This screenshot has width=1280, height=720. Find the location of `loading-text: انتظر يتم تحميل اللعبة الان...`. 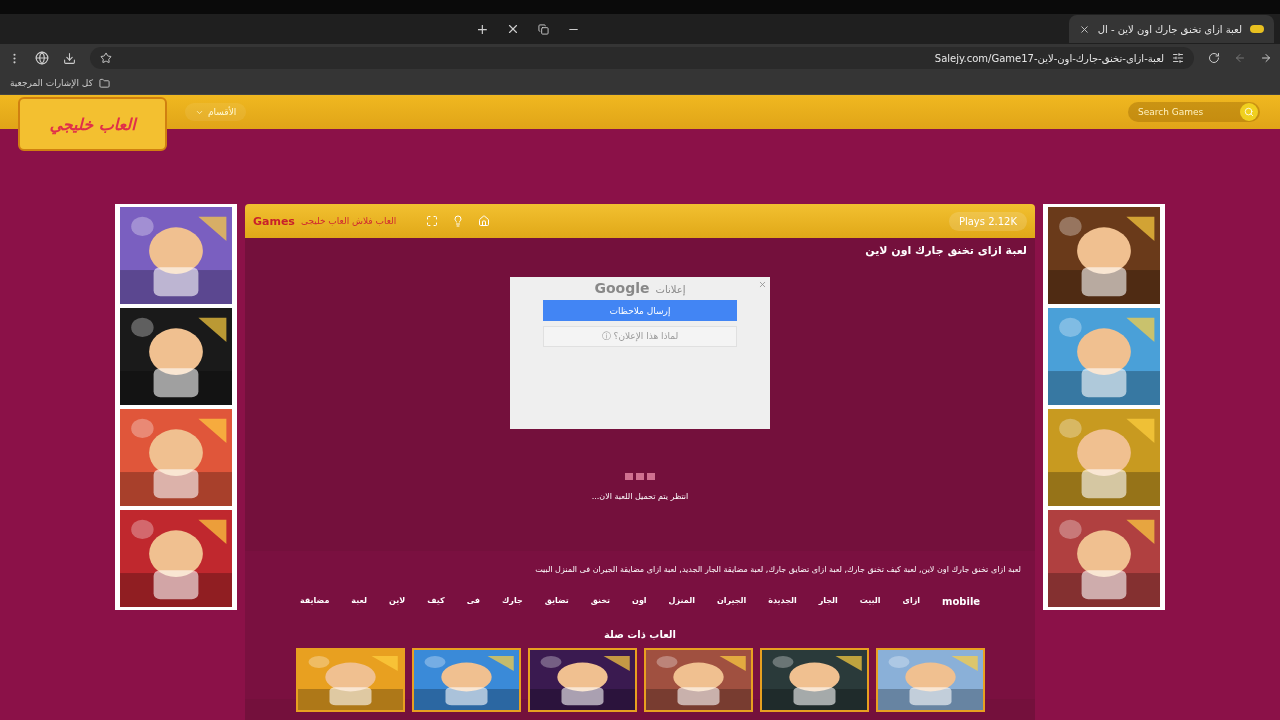

loading-text: انتظر يتم تحميل اللعبة الان... is located at coordinates (640, 496).